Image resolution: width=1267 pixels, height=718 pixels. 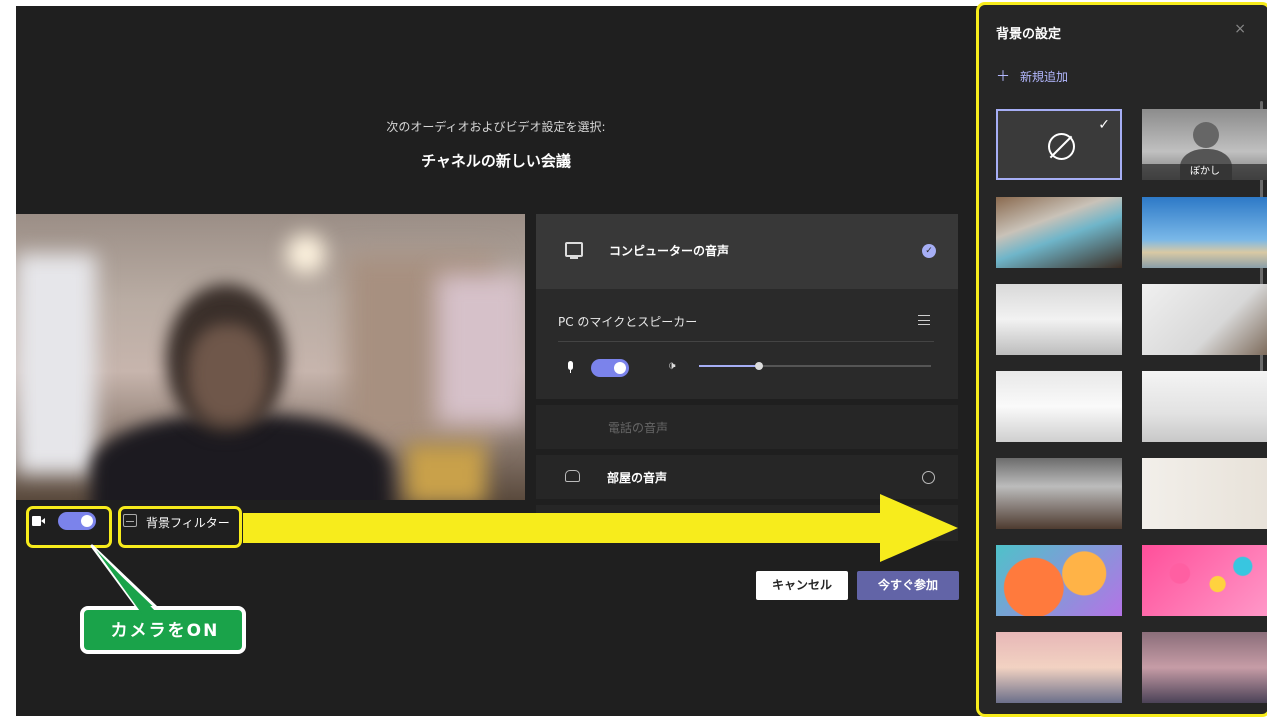 I want to click on meeting-title: チャネルの新しい会議, so click(x=496, y=161).